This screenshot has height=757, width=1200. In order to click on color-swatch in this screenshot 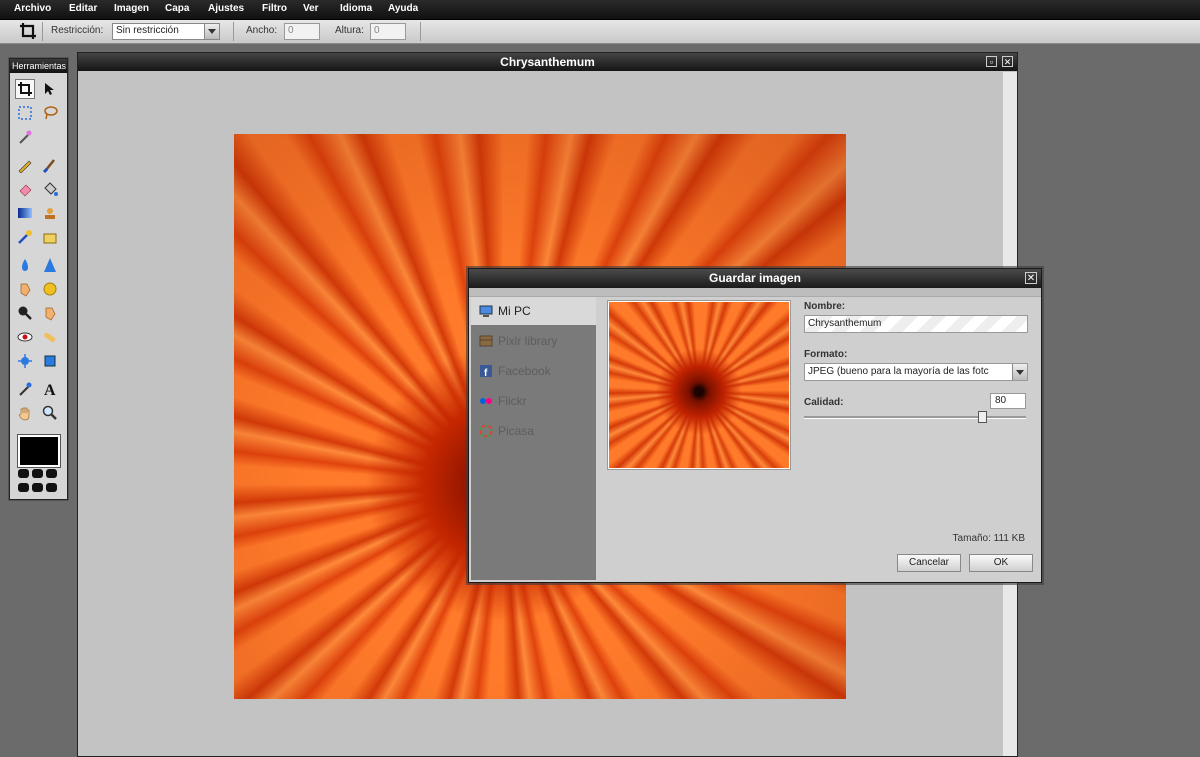, I will do `click(39, 451)`.